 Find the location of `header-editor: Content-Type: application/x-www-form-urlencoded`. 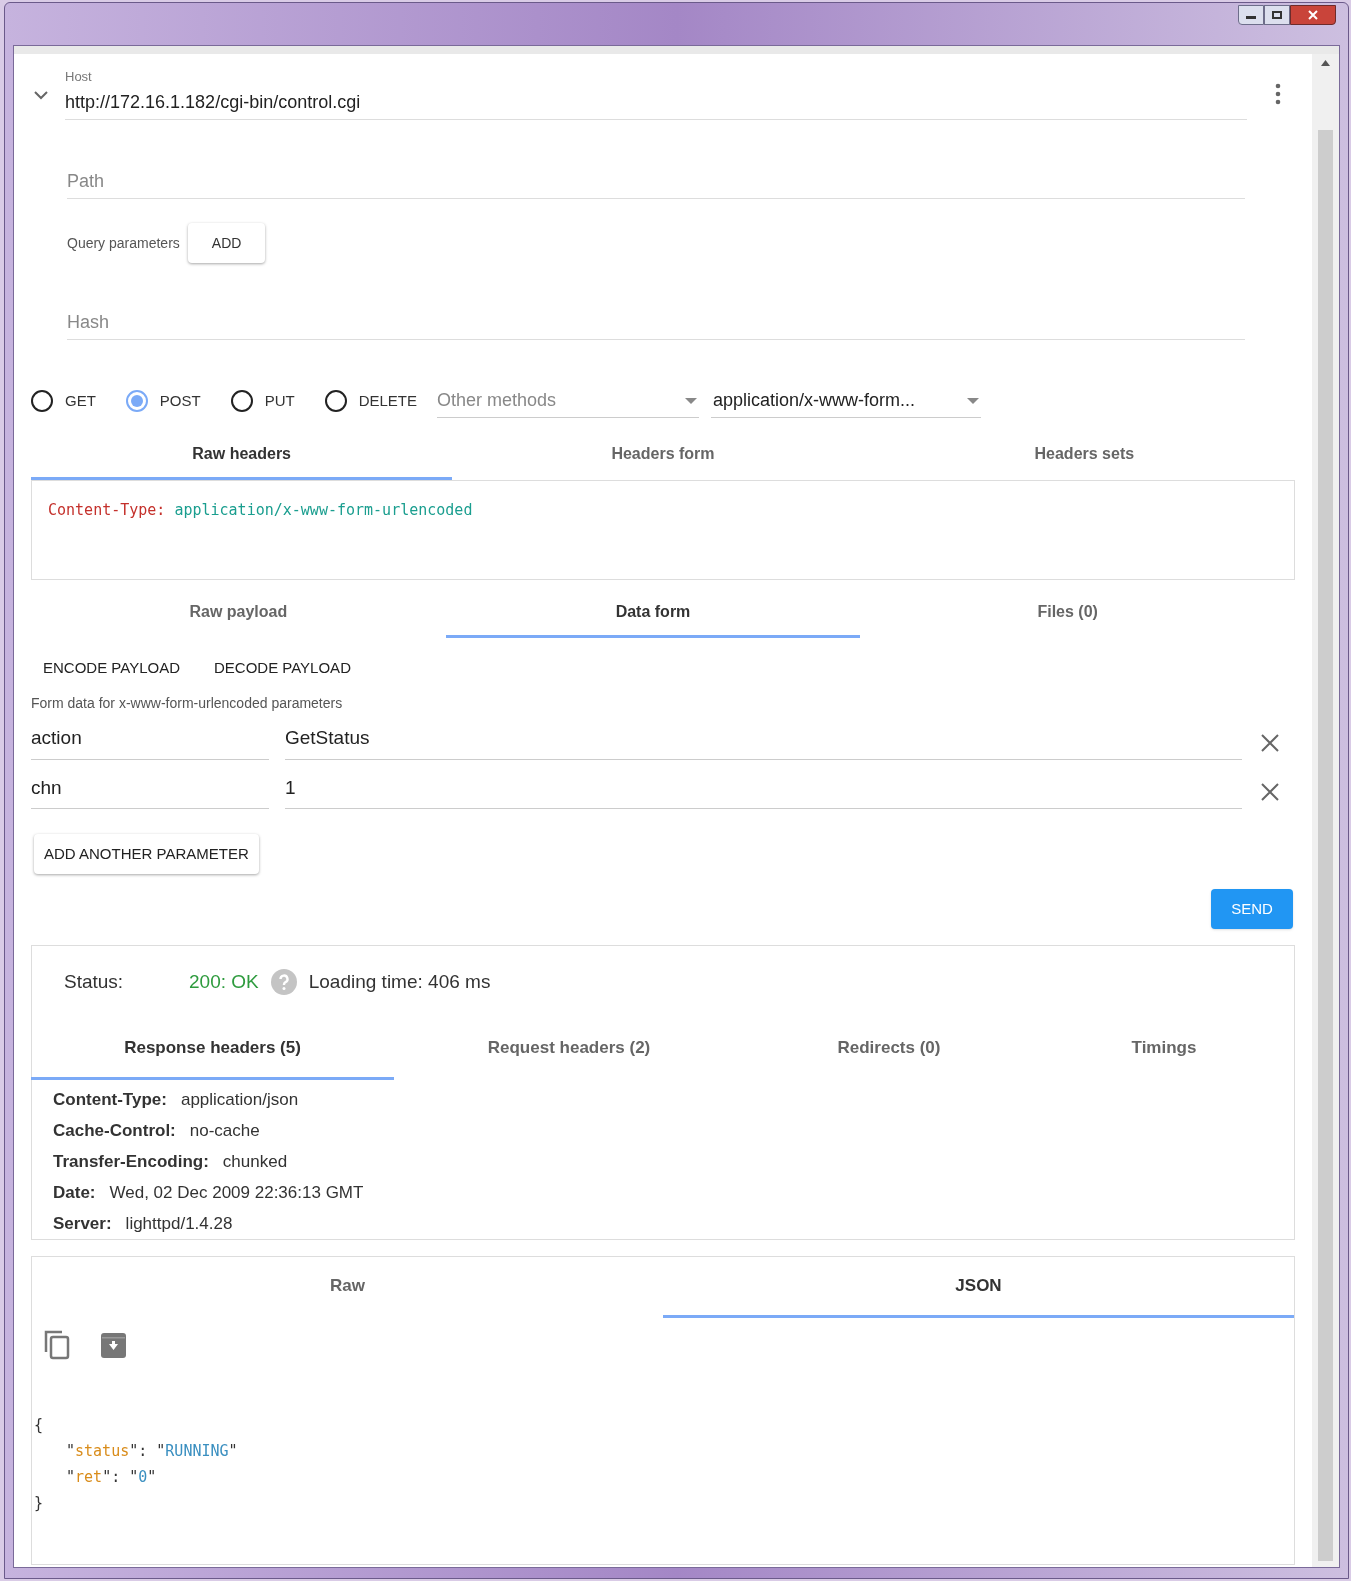

header-editor: Content-Type: application/x-www-form-urlencoded is located at coordinates (663, 530).